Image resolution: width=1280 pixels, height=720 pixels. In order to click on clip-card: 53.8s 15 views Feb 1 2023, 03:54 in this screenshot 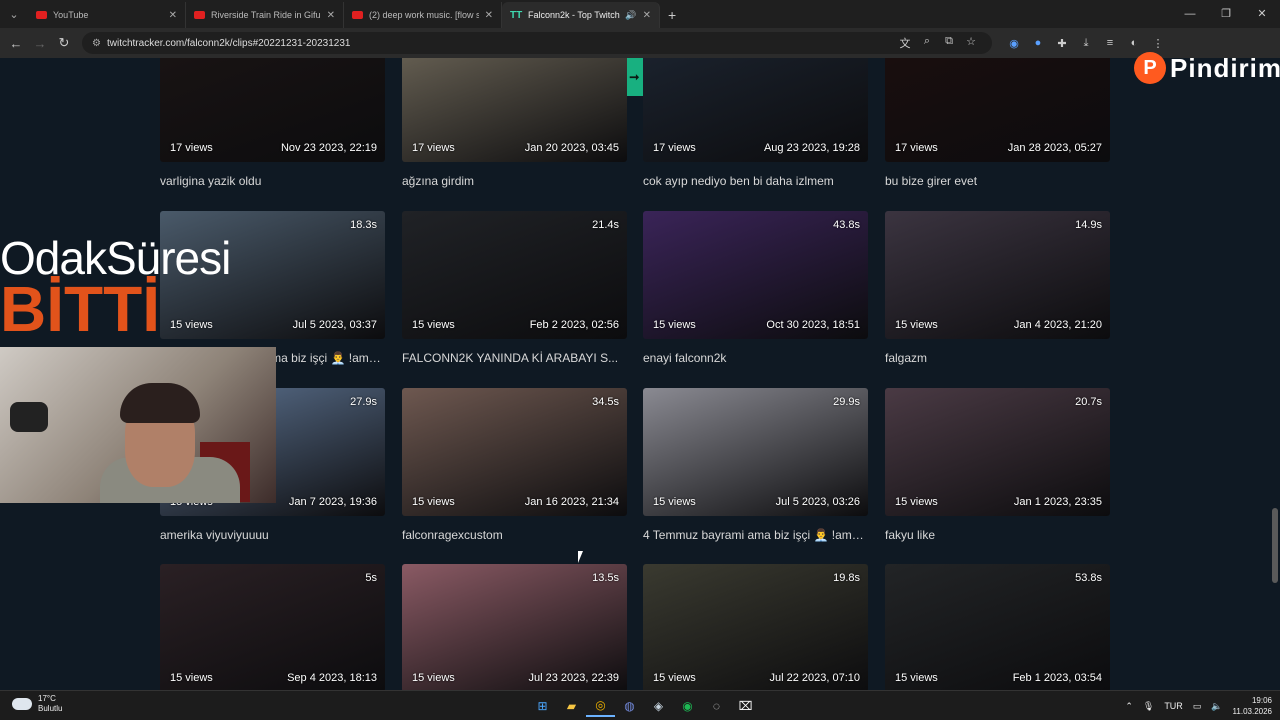, I will do `click(997, 627)`.